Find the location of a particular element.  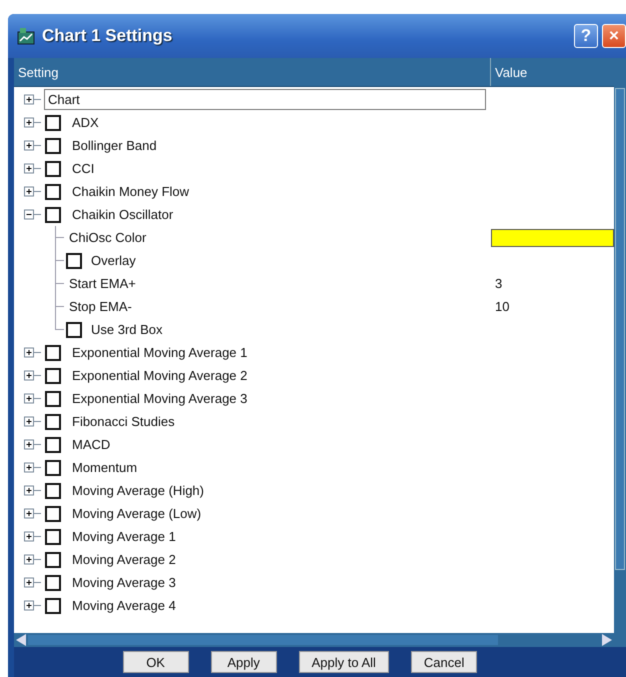

setting-value: 10 is located at coordinates (500, 306).